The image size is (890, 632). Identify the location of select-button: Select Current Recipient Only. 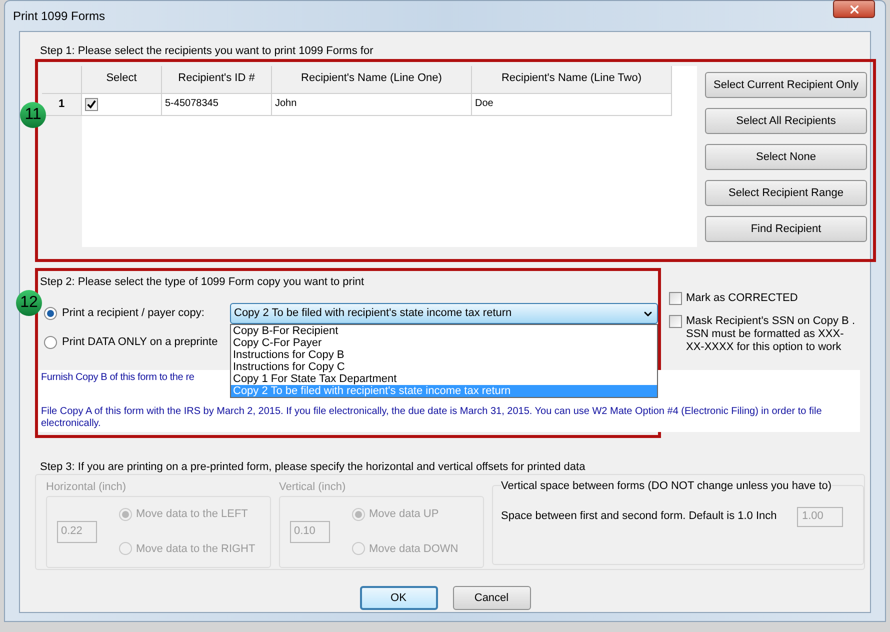
(786, 85).